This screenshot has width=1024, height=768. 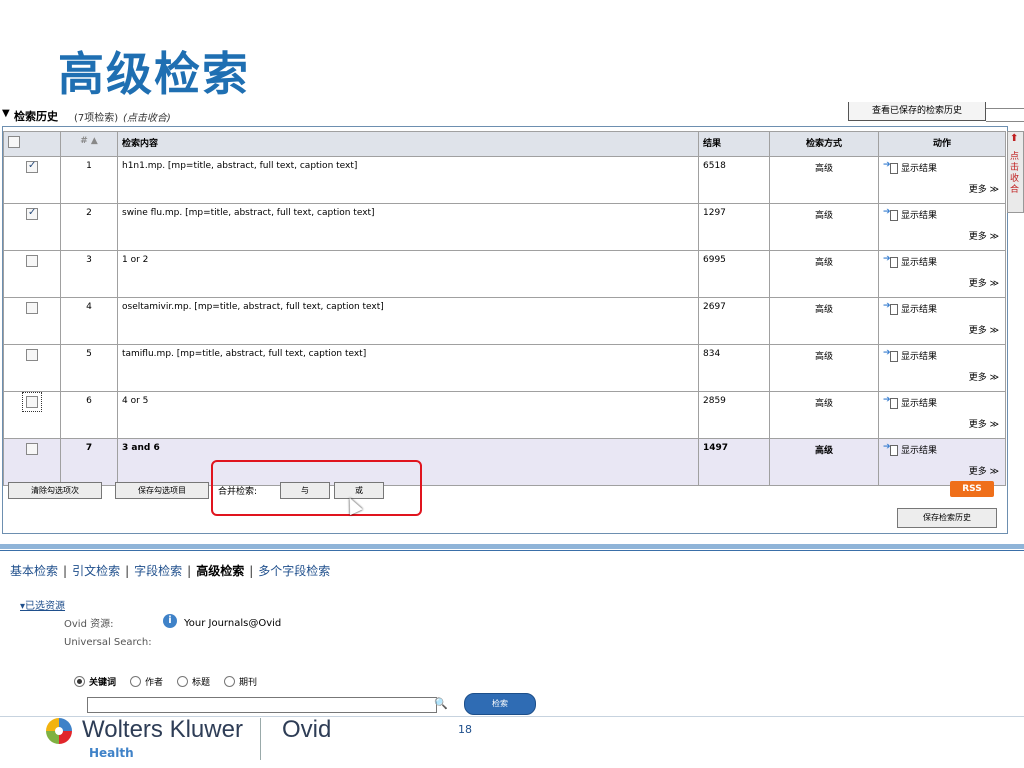 I want to click on brand-sub: Health, so click(x=111, y=753).